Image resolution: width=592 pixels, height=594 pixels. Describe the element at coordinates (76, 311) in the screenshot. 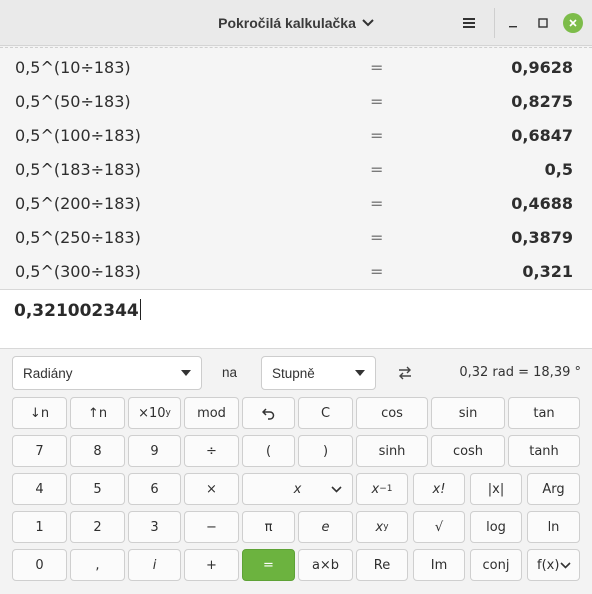

I see `display-value: 0,321002344` at that location.